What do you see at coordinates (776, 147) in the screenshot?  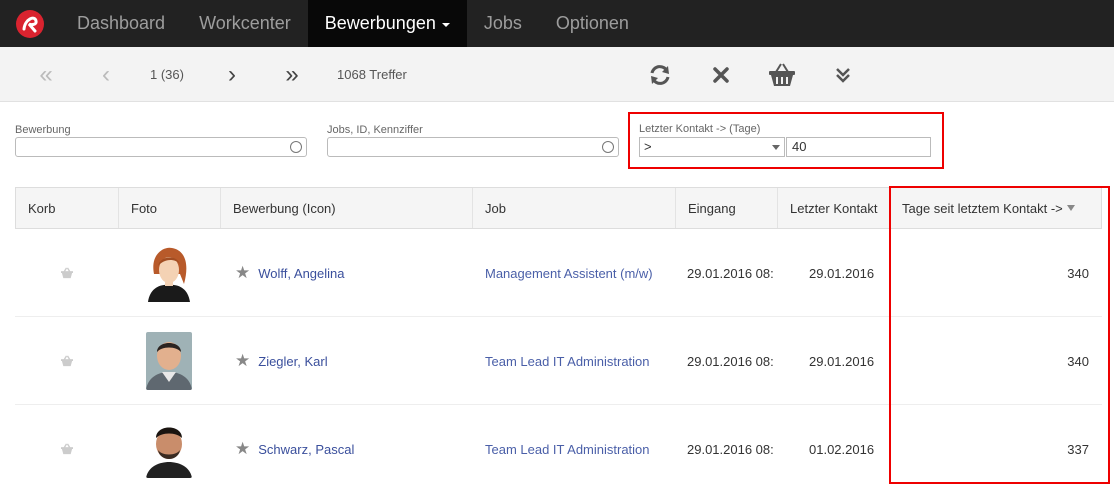 I see `chevron-down-icon` at bounding box center [776, 147].